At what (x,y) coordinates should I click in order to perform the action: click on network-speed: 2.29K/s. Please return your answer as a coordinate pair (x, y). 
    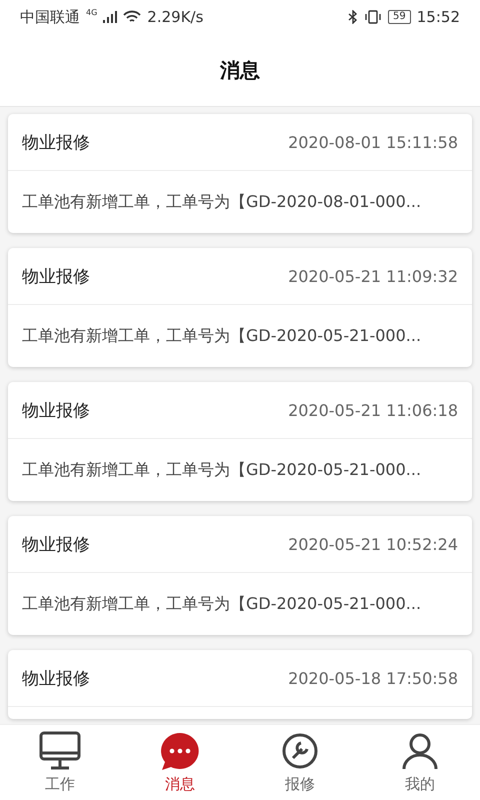
    Looking at the image, I should click on (175, 17).